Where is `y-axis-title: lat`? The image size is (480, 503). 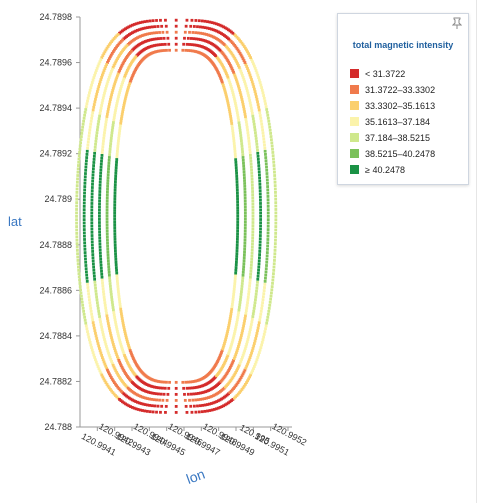 y-axis-title: lat is located at coordinates (15, 221).